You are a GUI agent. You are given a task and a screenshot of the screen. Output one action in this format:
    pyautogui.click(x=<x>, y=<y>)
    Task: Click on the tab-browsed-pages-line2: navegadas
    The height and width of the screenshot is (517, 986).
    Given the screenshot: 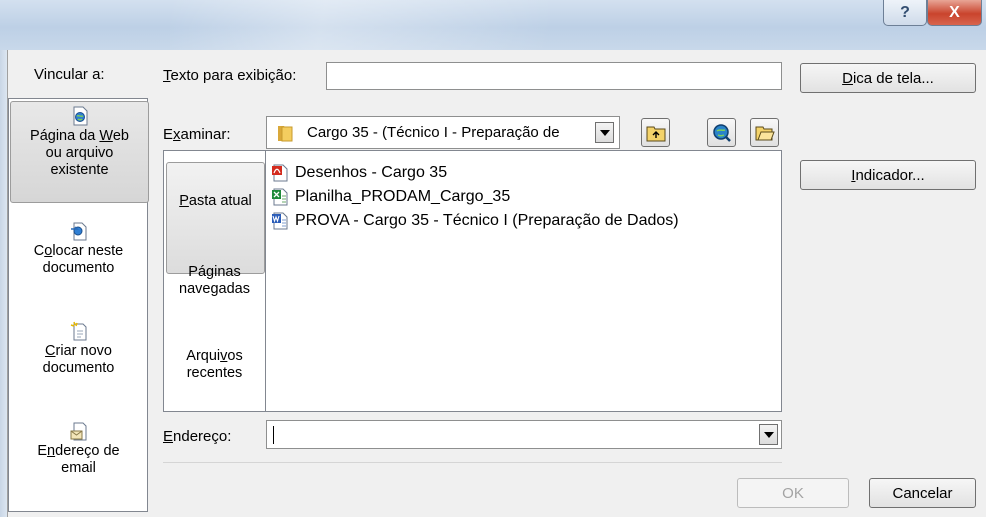 What is the action you would take?
    pyautogui.click(x=214, y=289)
    